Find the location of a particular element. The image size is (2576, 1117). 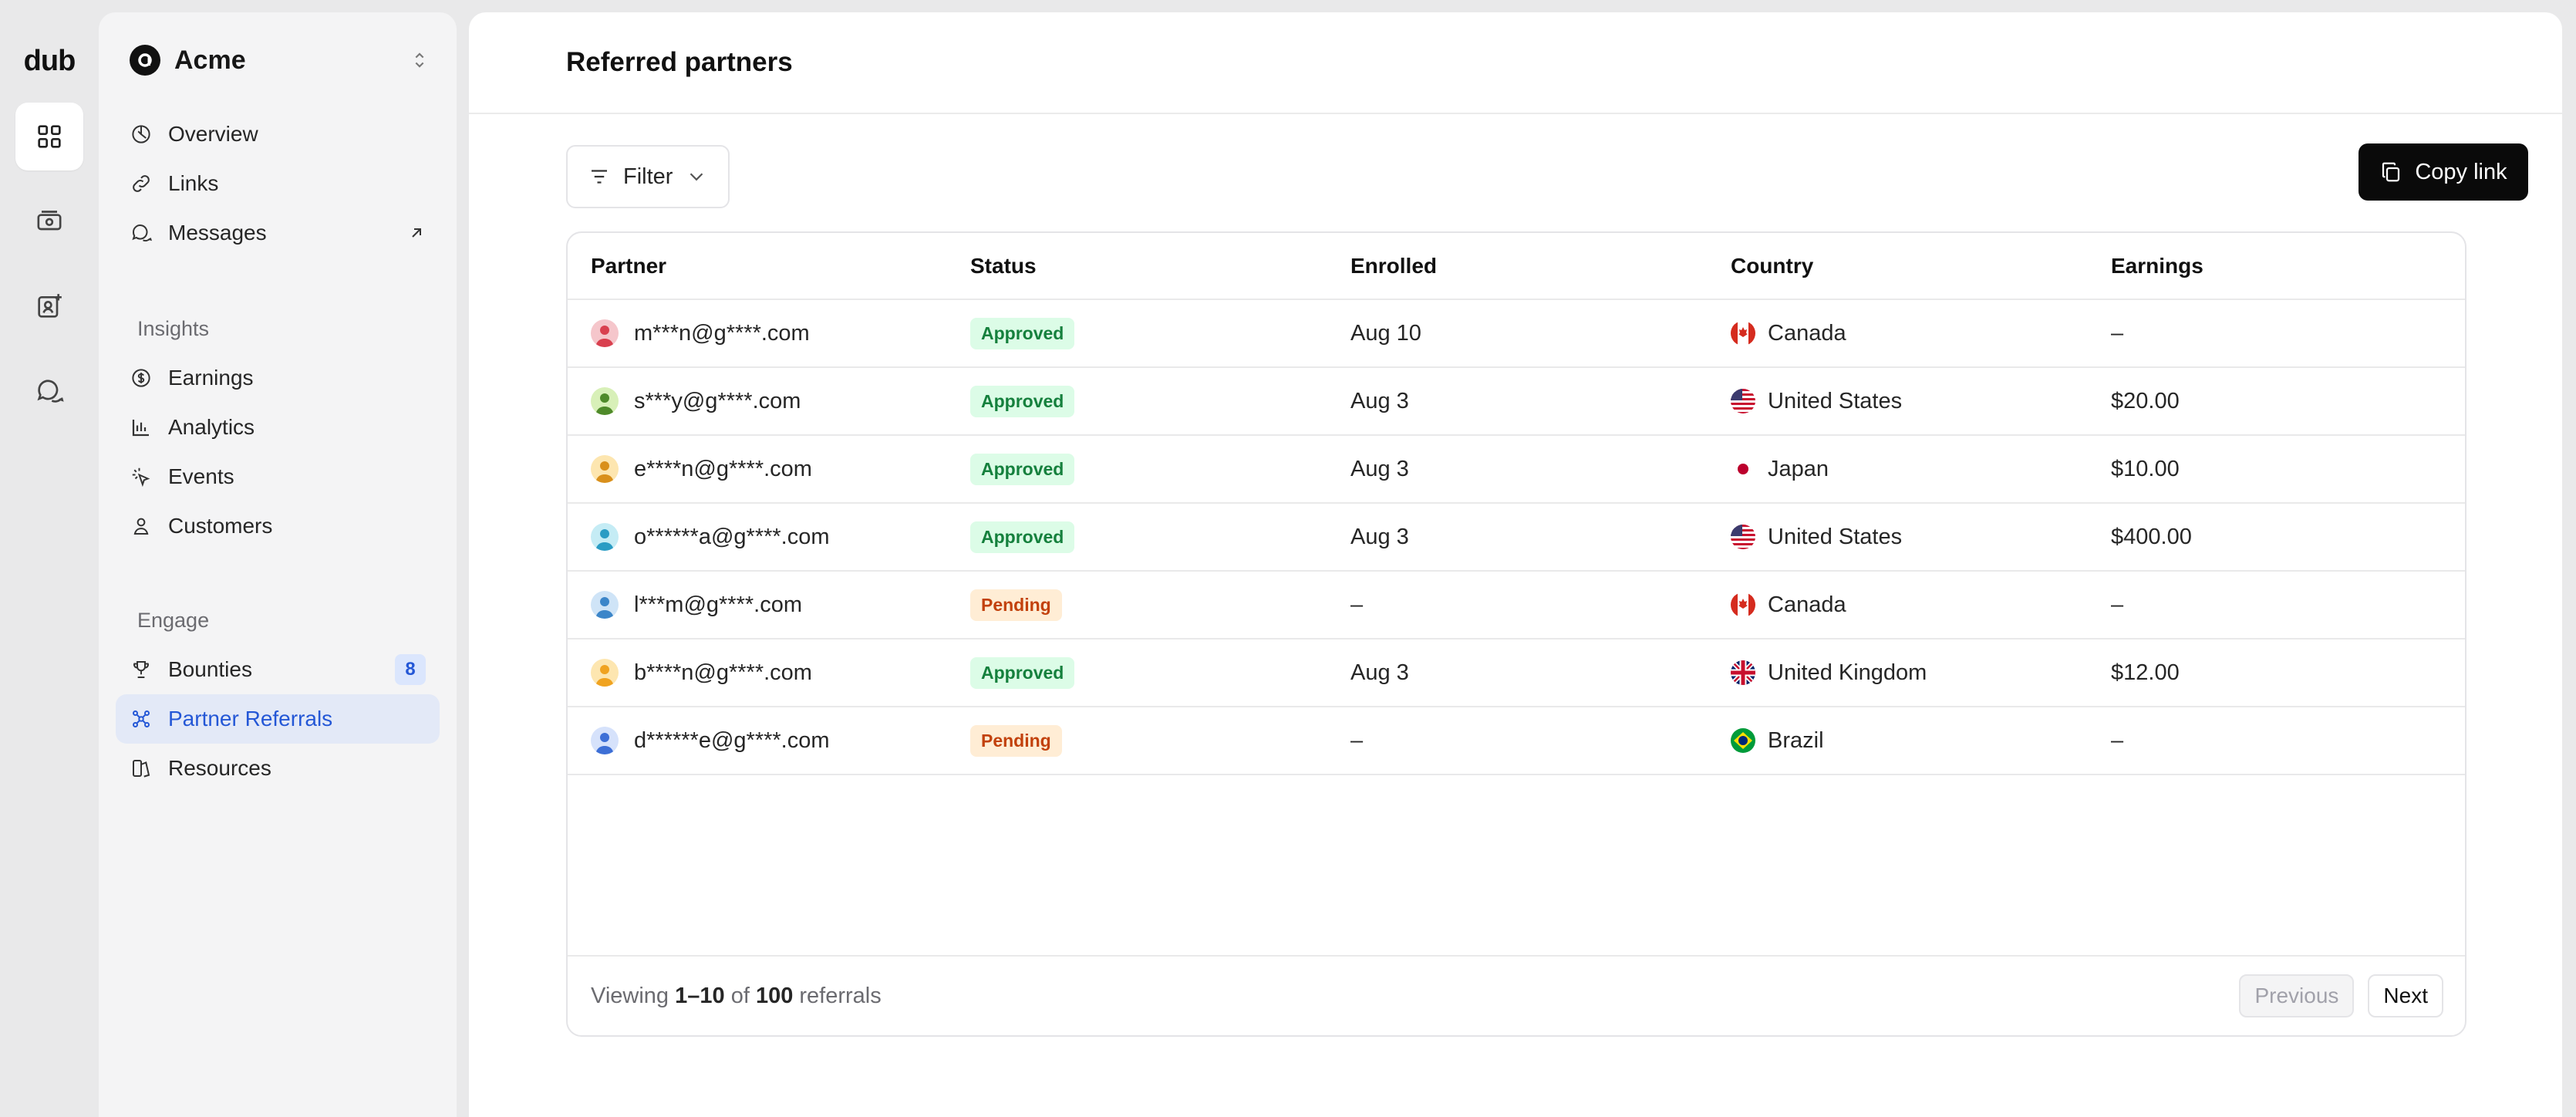

sidebar-item-events: Events is located at coordinates (278, 477).